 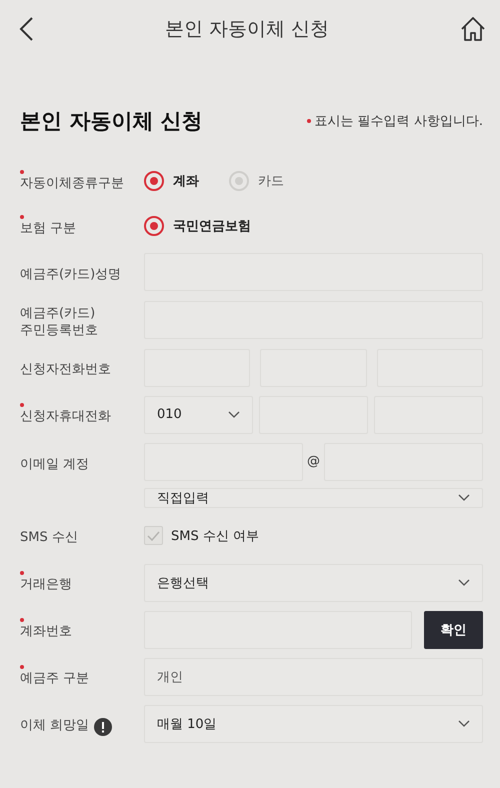 I want to click on field-label: 신청자휴대전화, so click(x=65, y=417).